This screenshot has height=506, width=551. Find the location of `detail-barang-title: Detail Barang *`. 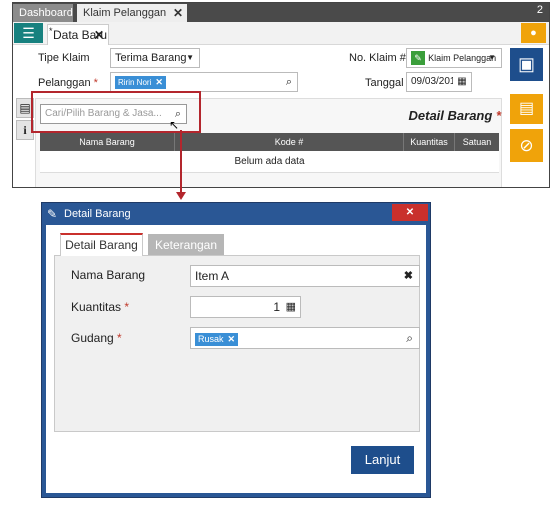

detail-barang-title: Detail Barang * is located at coordinates (455, 115).